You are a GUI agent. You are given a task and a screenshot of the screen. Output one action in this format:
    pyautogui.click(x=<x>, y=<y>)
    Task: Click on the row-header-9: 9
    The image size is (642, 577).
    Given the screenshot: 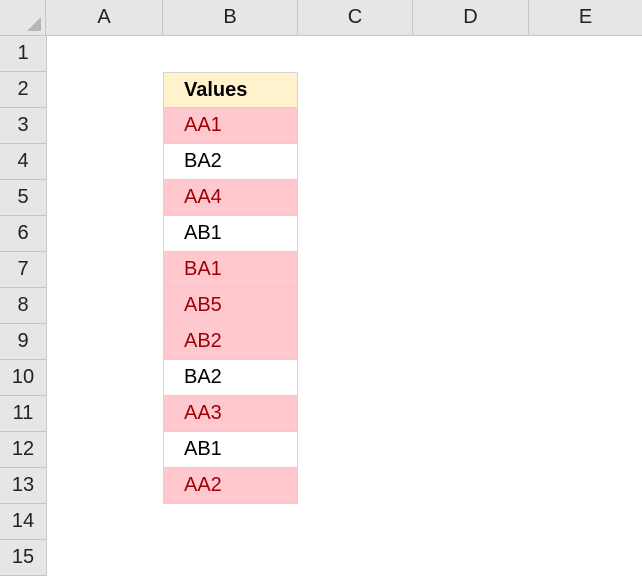 What is the action you would take?
    pyautogui.click(x=23, y=342)
    